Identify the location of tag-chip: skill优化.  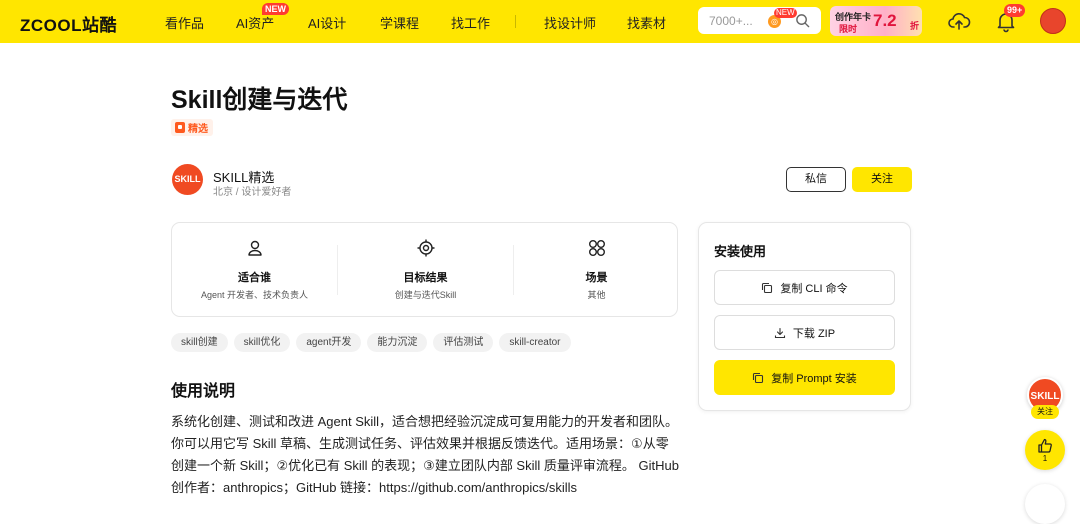
(262, 342).